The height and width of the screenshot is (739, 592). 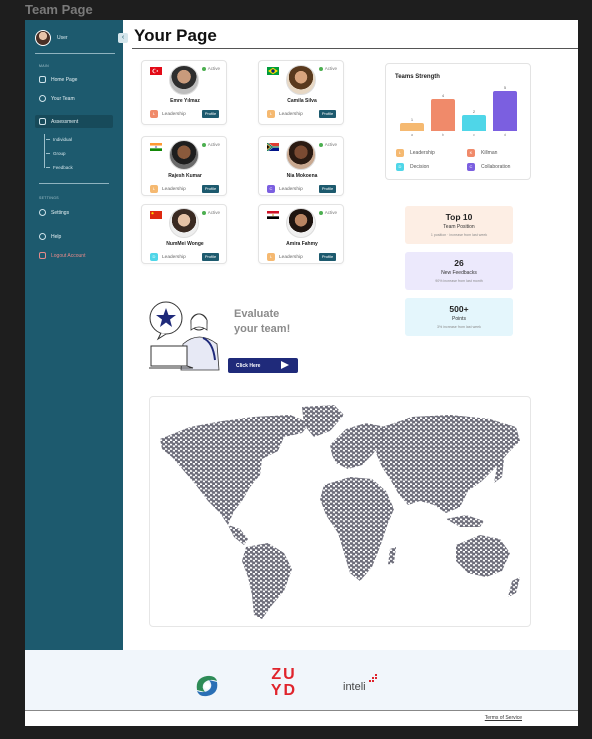 What do you see at coordinates (459, 281) in the screenshot?
I see `stat-description: 90% increase from last month` at bounding box center [459, 281].